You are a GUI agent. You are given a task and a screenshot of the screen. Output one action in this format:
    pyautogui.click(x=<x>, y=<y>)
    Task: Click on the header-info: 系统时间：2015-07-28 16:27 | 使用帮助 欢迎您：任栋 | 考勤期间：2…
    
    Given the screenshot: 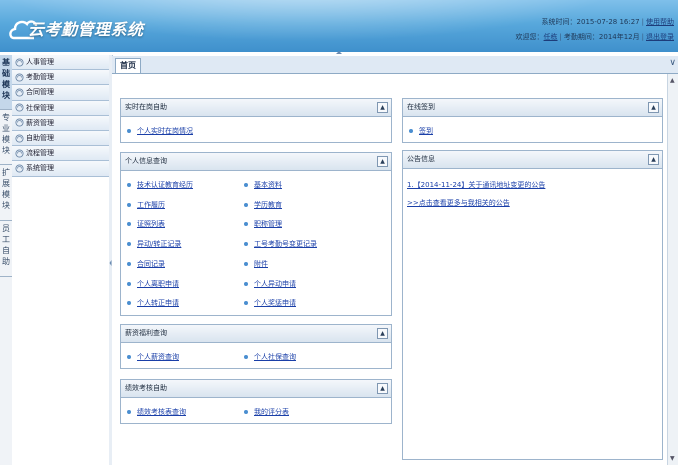 What is the action you would take?
    pyautogui.click(x=594, y=29)
    